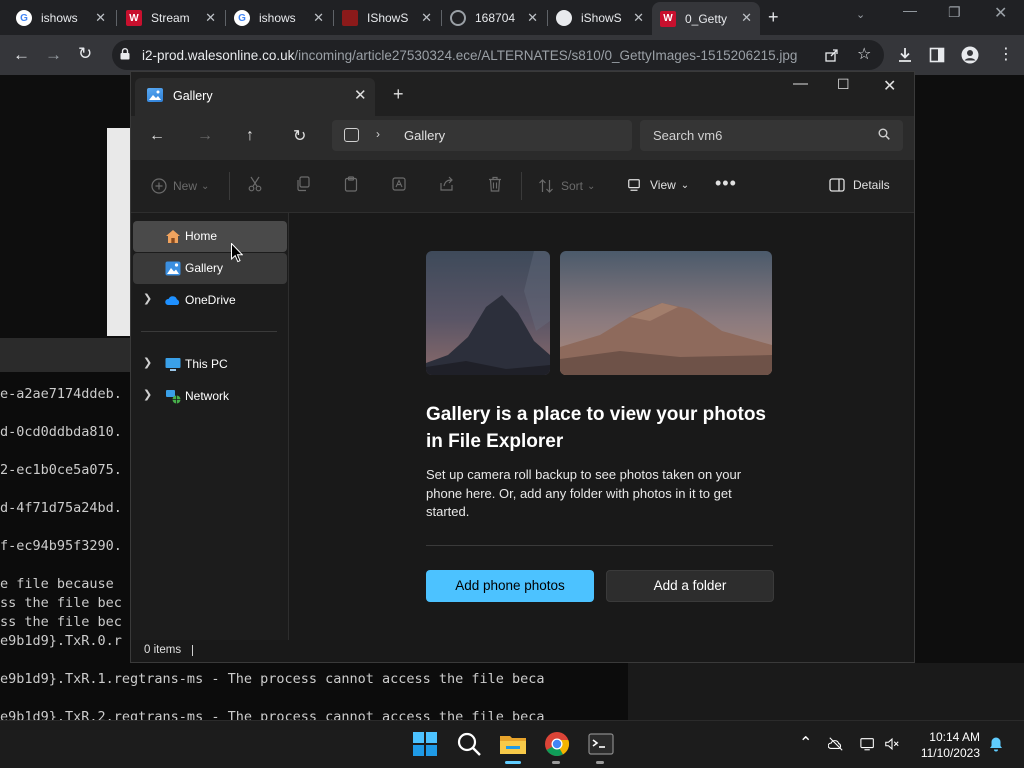 This screenshot has height=768, width=1024. I want to click on browser-tab-active: W 0_Getty ✕, so click(706, 18).